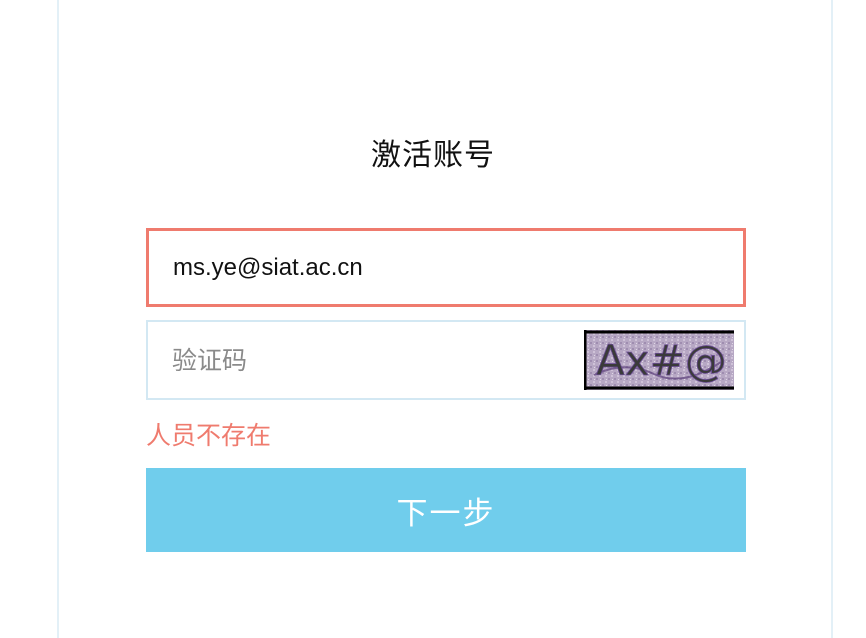 This screenshot has height=638, width=866. Describe the element at coordinates (661, 360) in the screenshot. I see `captcha-text: Ax#@` at that location.